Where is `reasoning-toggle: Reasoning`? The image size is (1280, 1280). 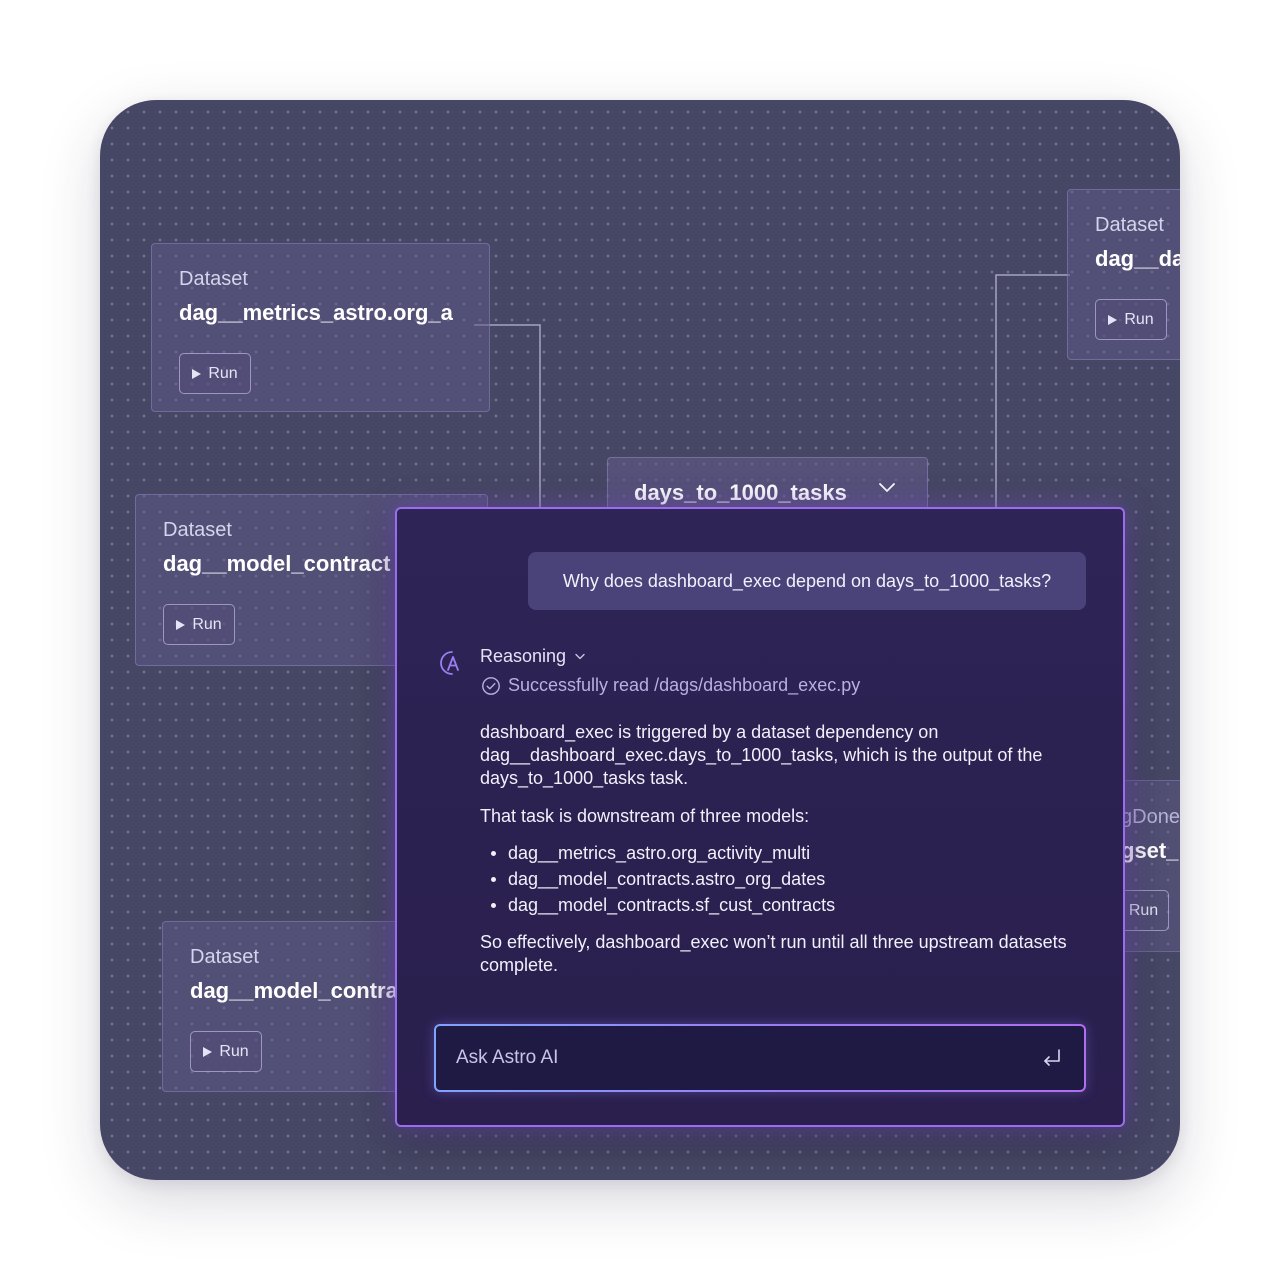
reasoning-toggle: Reasoning is located at coordinates (533, 656).